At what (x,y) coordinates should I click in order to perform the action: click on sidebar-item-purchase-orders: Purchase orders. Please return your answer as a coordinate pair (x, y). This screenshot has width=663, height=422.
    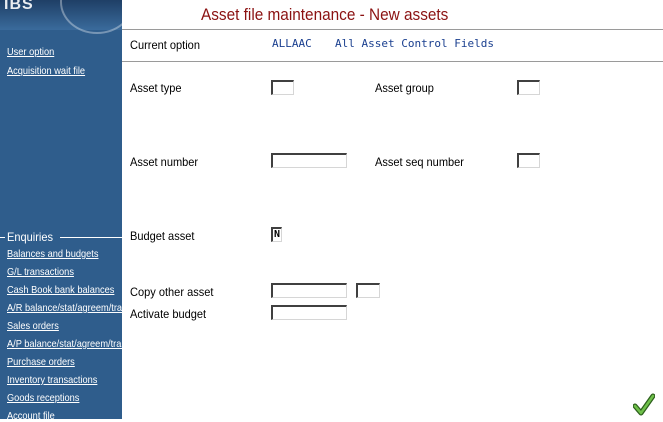
    Looking at the image, I should click on (41, 362).